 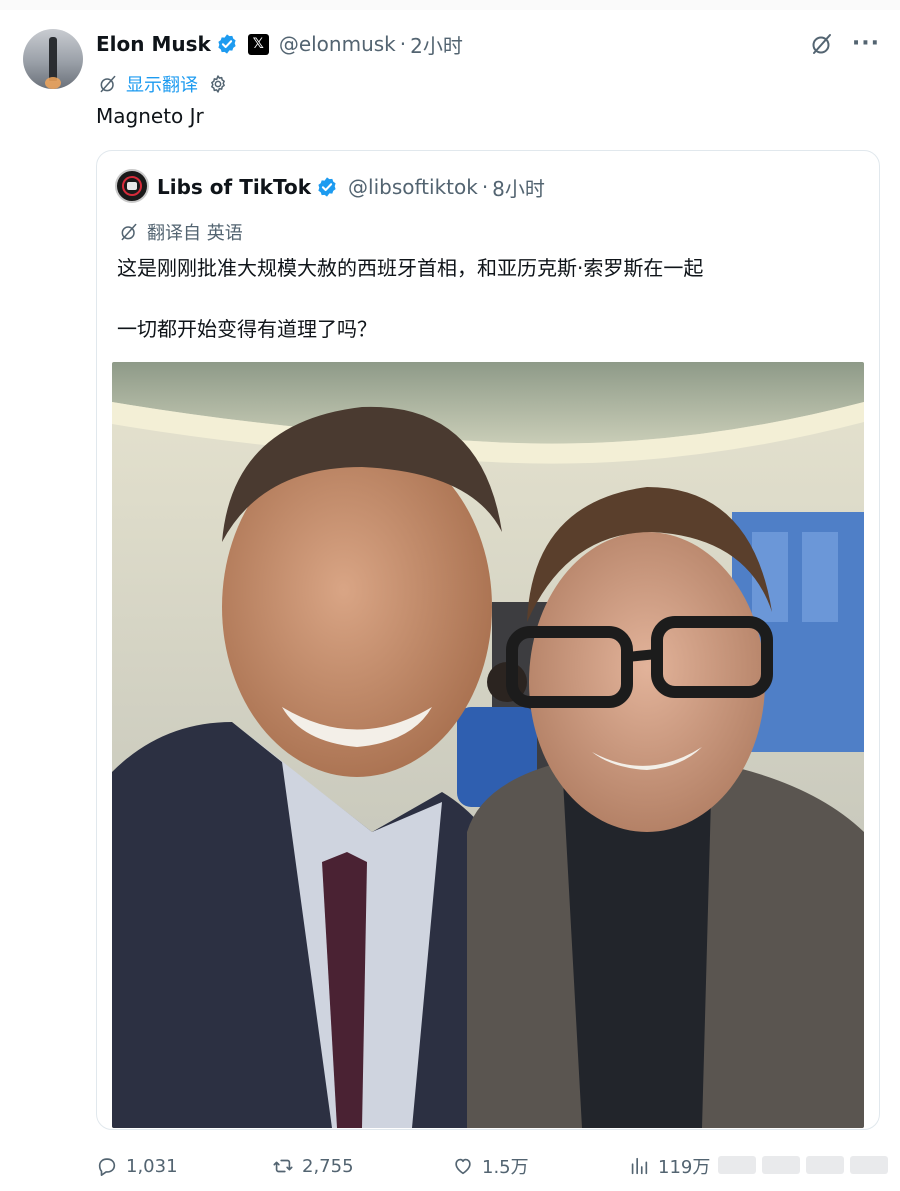 What do you see at coordinates (234, 187) in the screenshot?
I see `quoted-author-name: Libs of TikTok` at bounding box center [234, 187].